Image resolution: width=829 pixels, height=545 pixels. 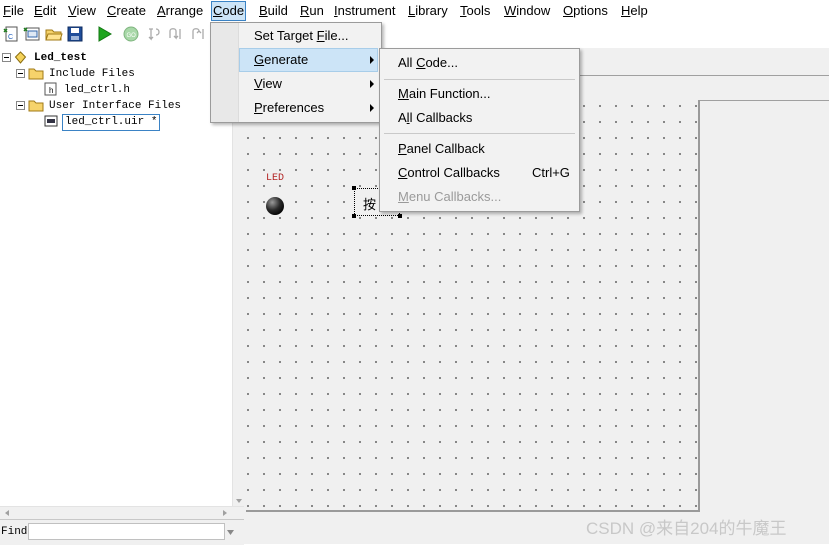 What do you see at coordinates (180, 11) in the screenshot?
I see `menu-arrange: Arrange` at bounding box center [180, 11].